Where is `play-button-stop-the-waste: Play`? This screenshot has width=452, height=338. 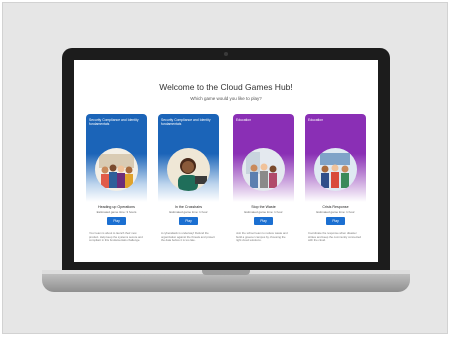
play-button-stop-the-waste: Play is located at coordinates (263, 221).